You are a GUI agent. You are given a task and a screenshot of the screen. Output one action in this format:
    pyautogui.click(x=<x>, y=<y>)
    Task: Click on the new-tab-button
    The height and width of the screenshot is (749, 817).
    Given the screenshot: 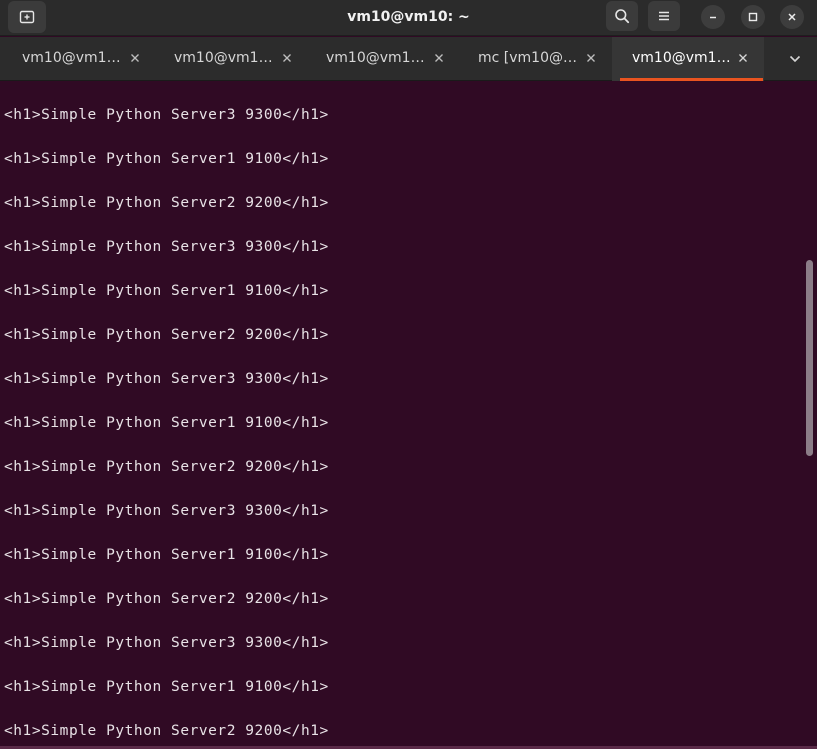 What is the action you would take?
    pyautogui.click(x=27, y=17)
    